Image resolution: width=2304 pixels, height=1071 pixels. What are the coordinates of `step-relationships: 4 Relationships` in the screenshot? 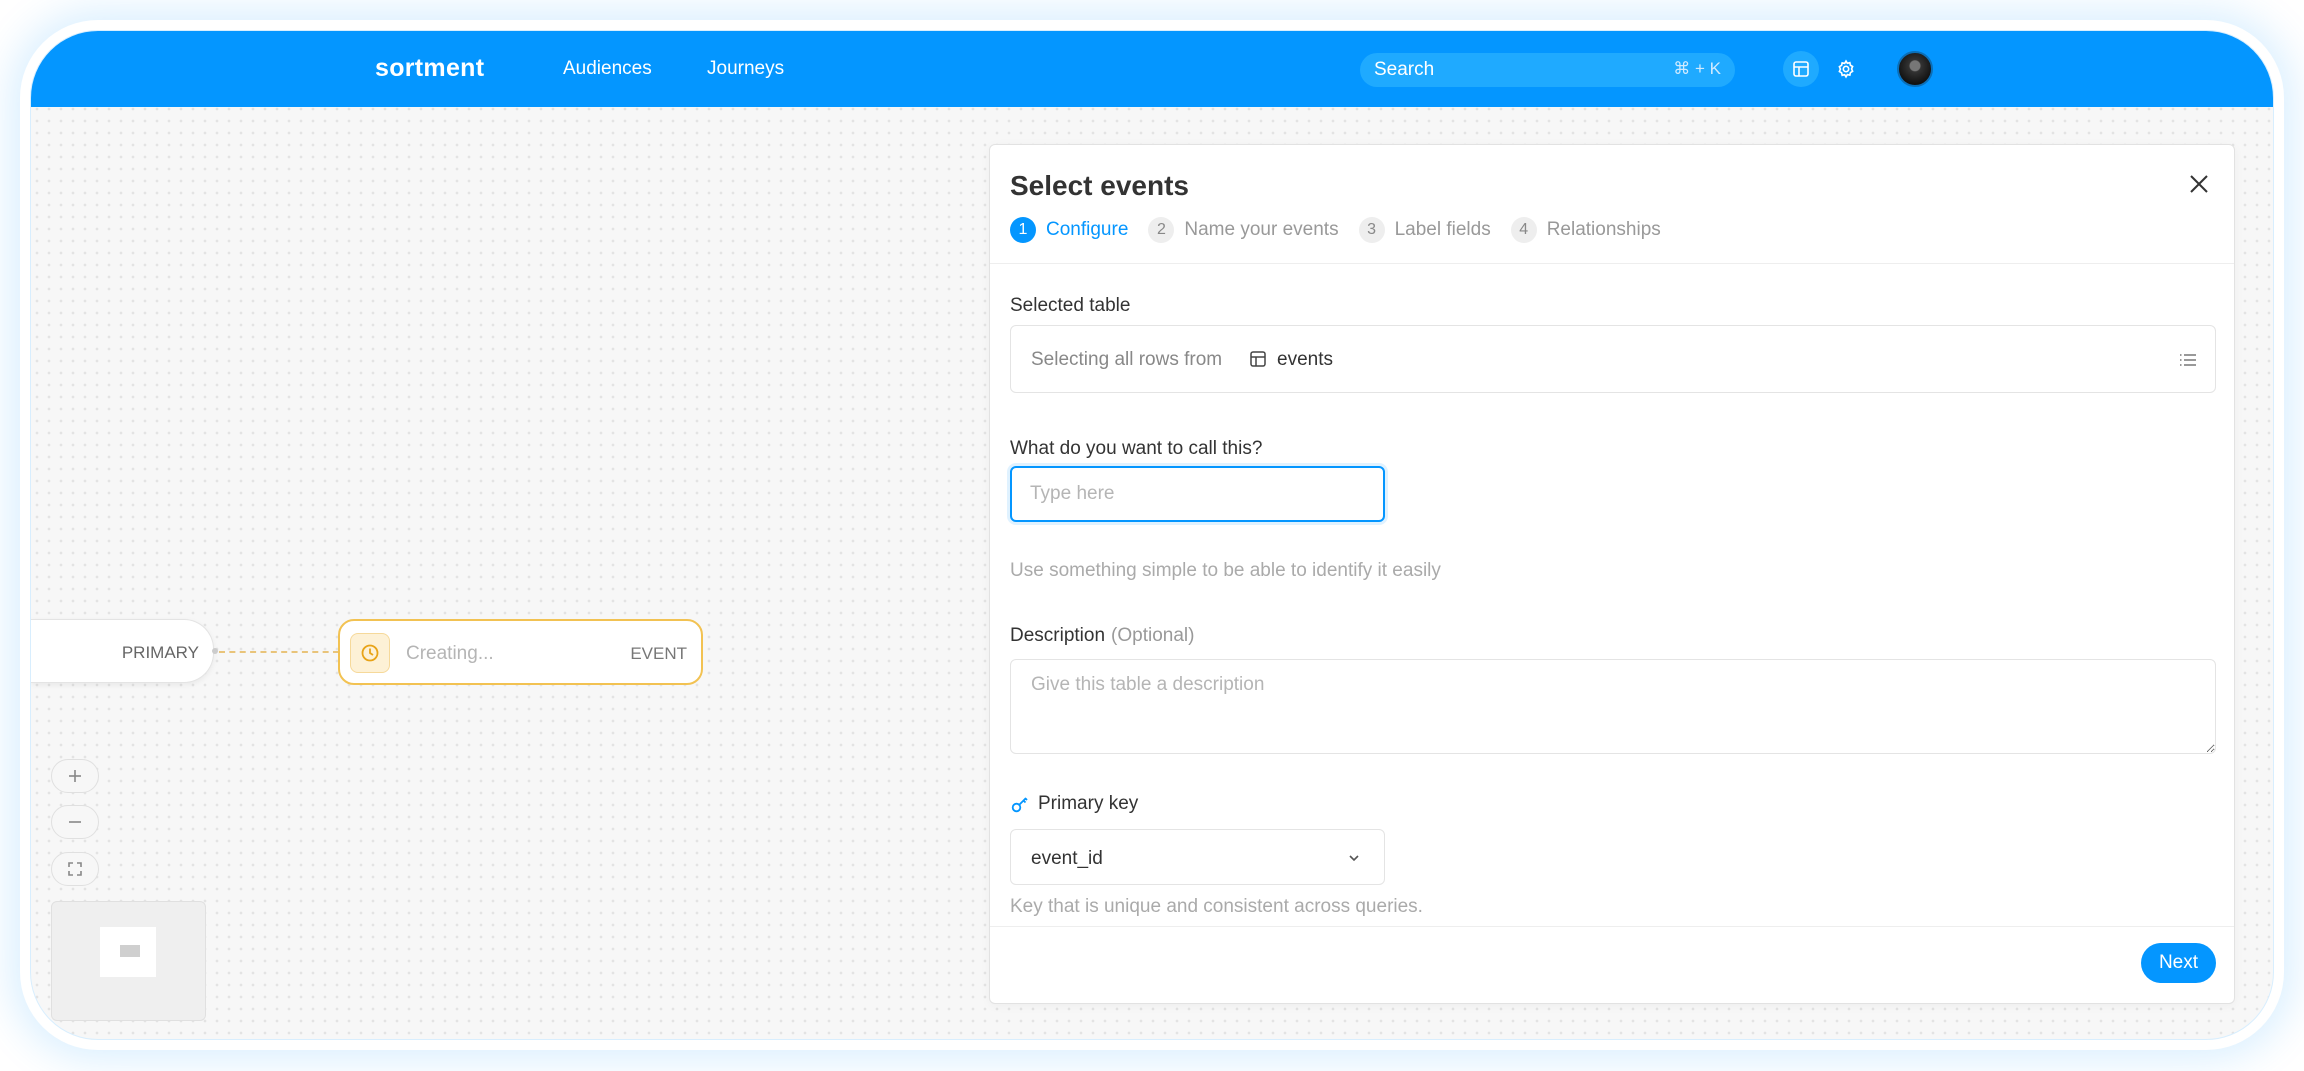 It's located at (1585, 230).